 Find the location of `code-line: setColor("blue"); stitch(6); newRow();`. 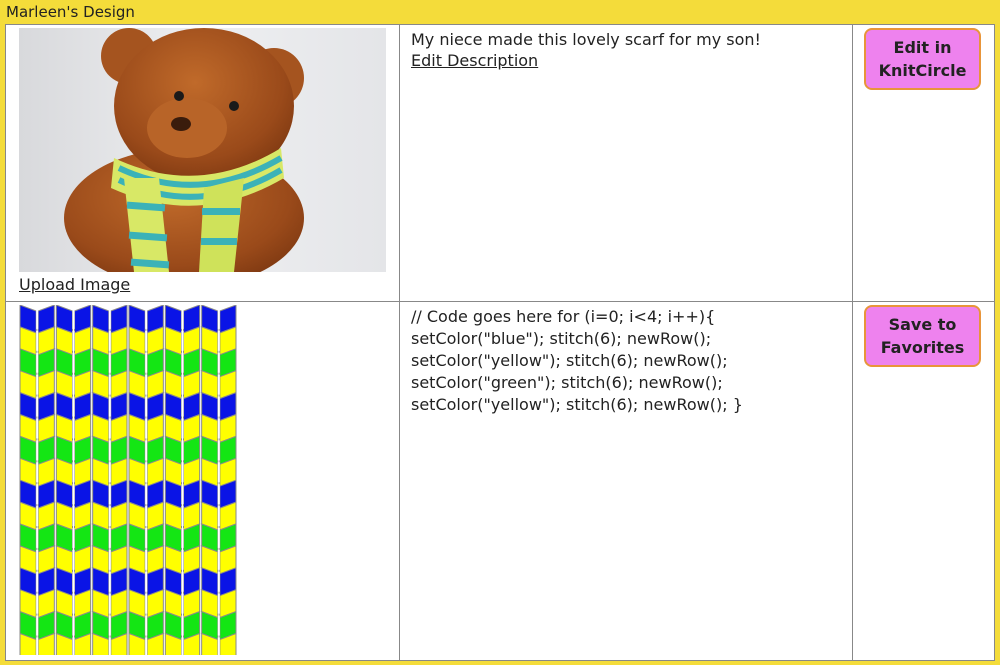

code-line: setColor("blue"); stitch(6); newRow(); is located at coordinates (561, 338).